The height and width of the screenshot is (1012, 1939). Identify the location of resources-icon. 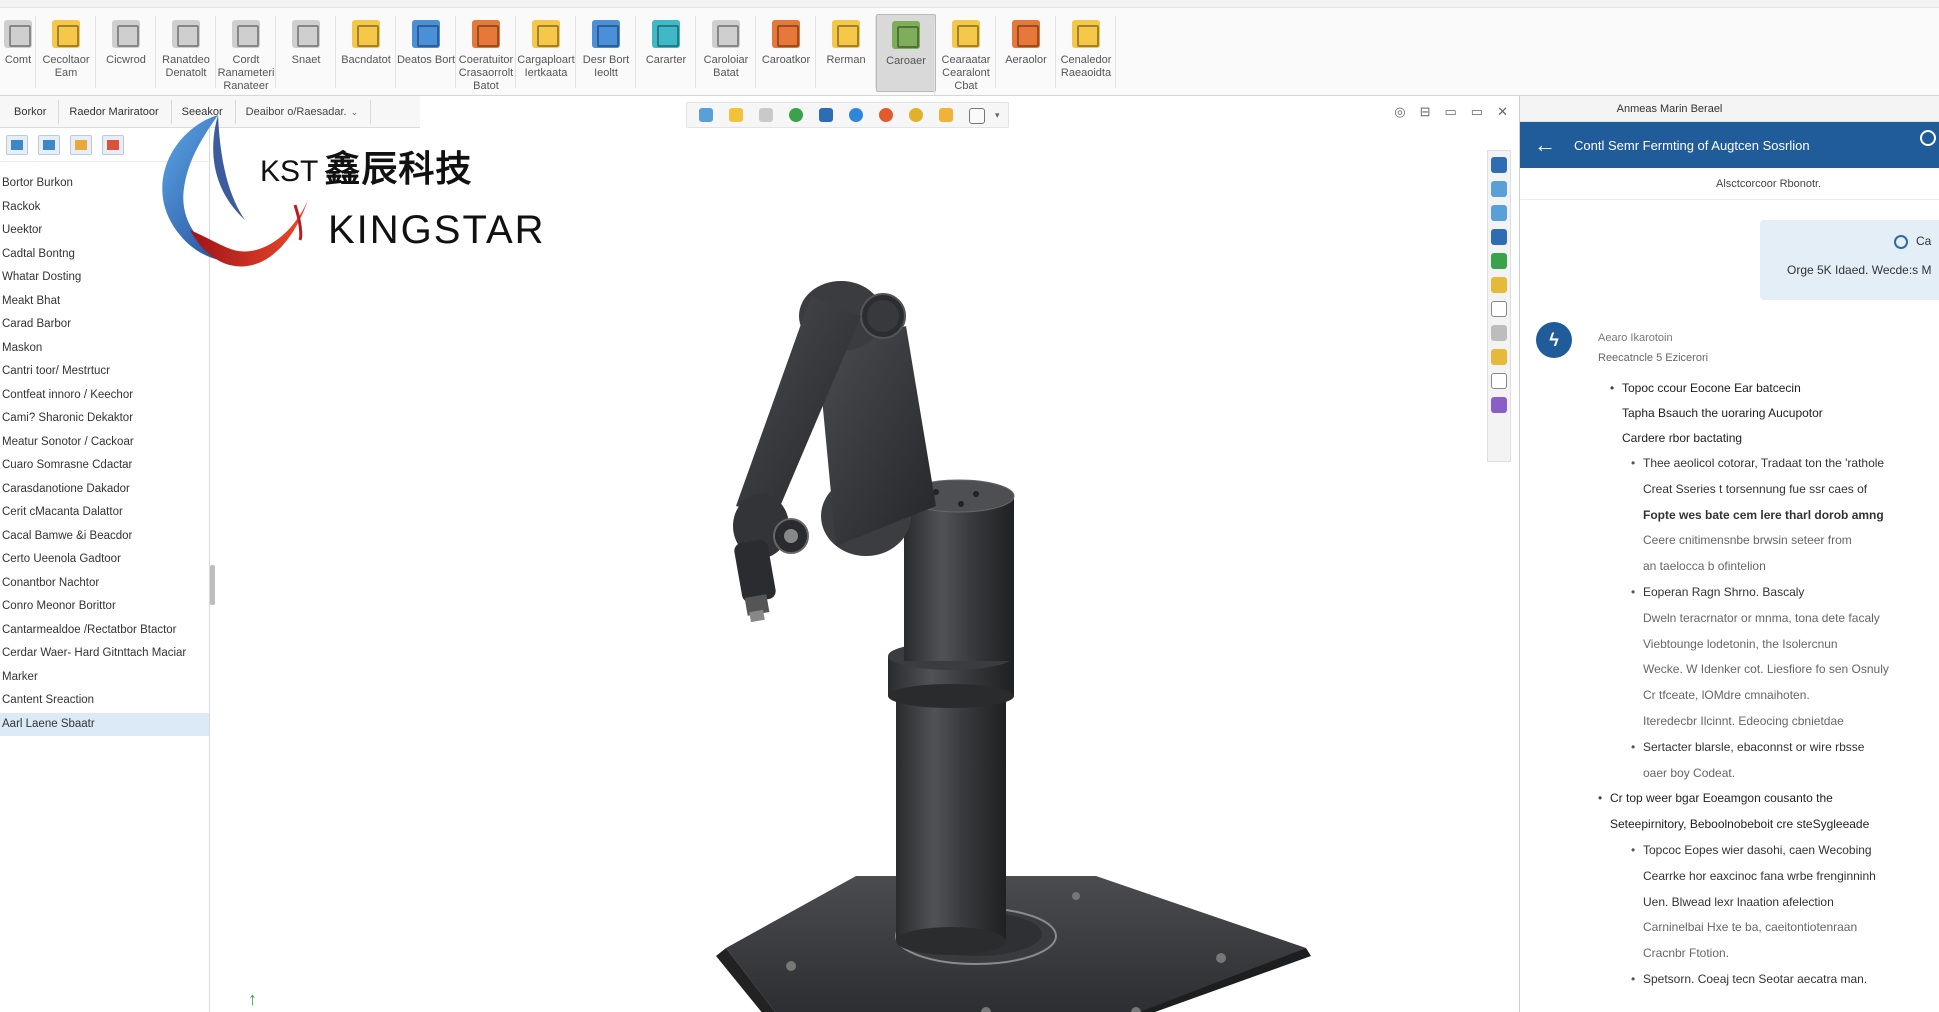
(1499, 189).